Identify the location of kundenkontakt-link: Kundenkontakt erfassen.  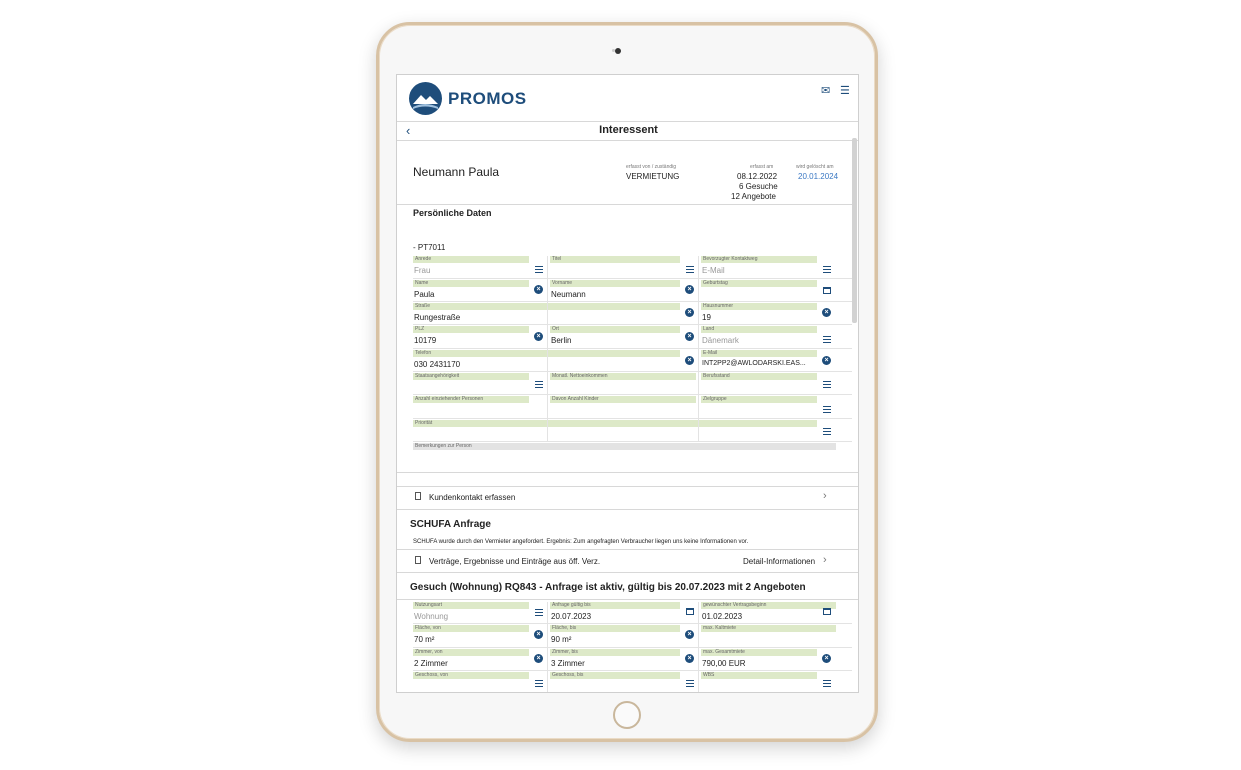
(472, 497).